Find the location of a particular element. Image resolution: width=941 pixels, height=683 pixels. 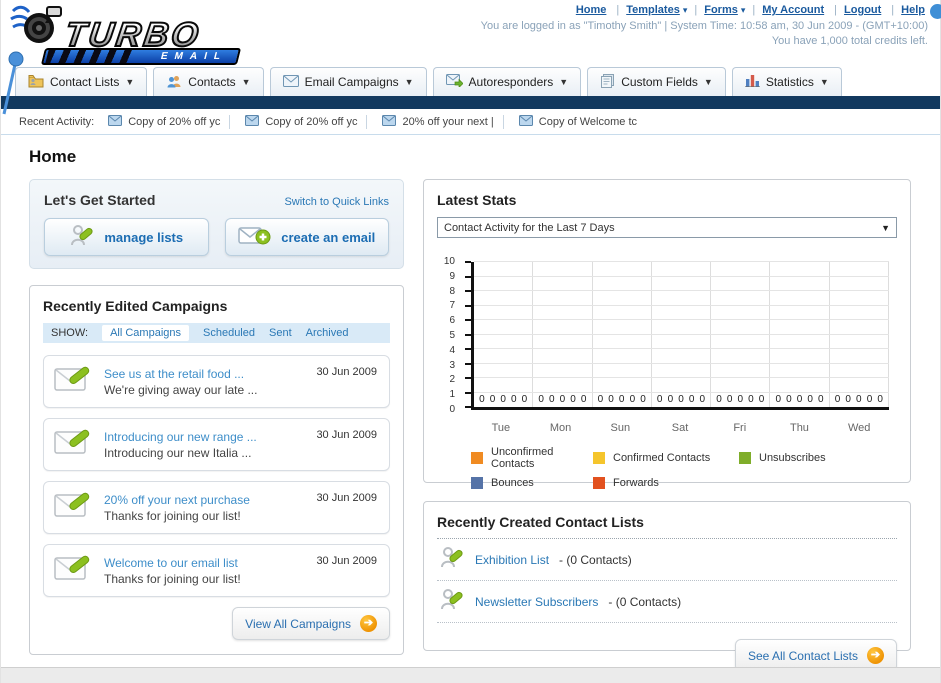

campaign-date: 30 Jun 2009 is located at coordinates (346, 372).